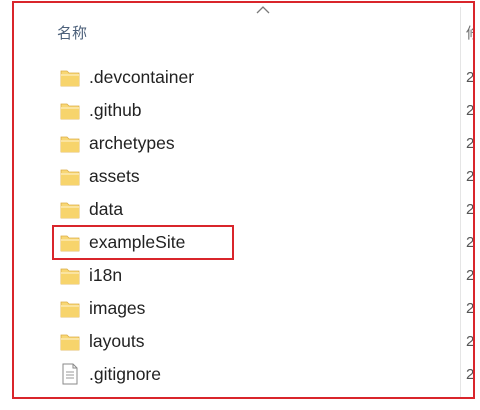 Image resolution: width=480 pixels, height=410 pixels. I want to click on column-header-date-modified: 修, so click(469, 32).